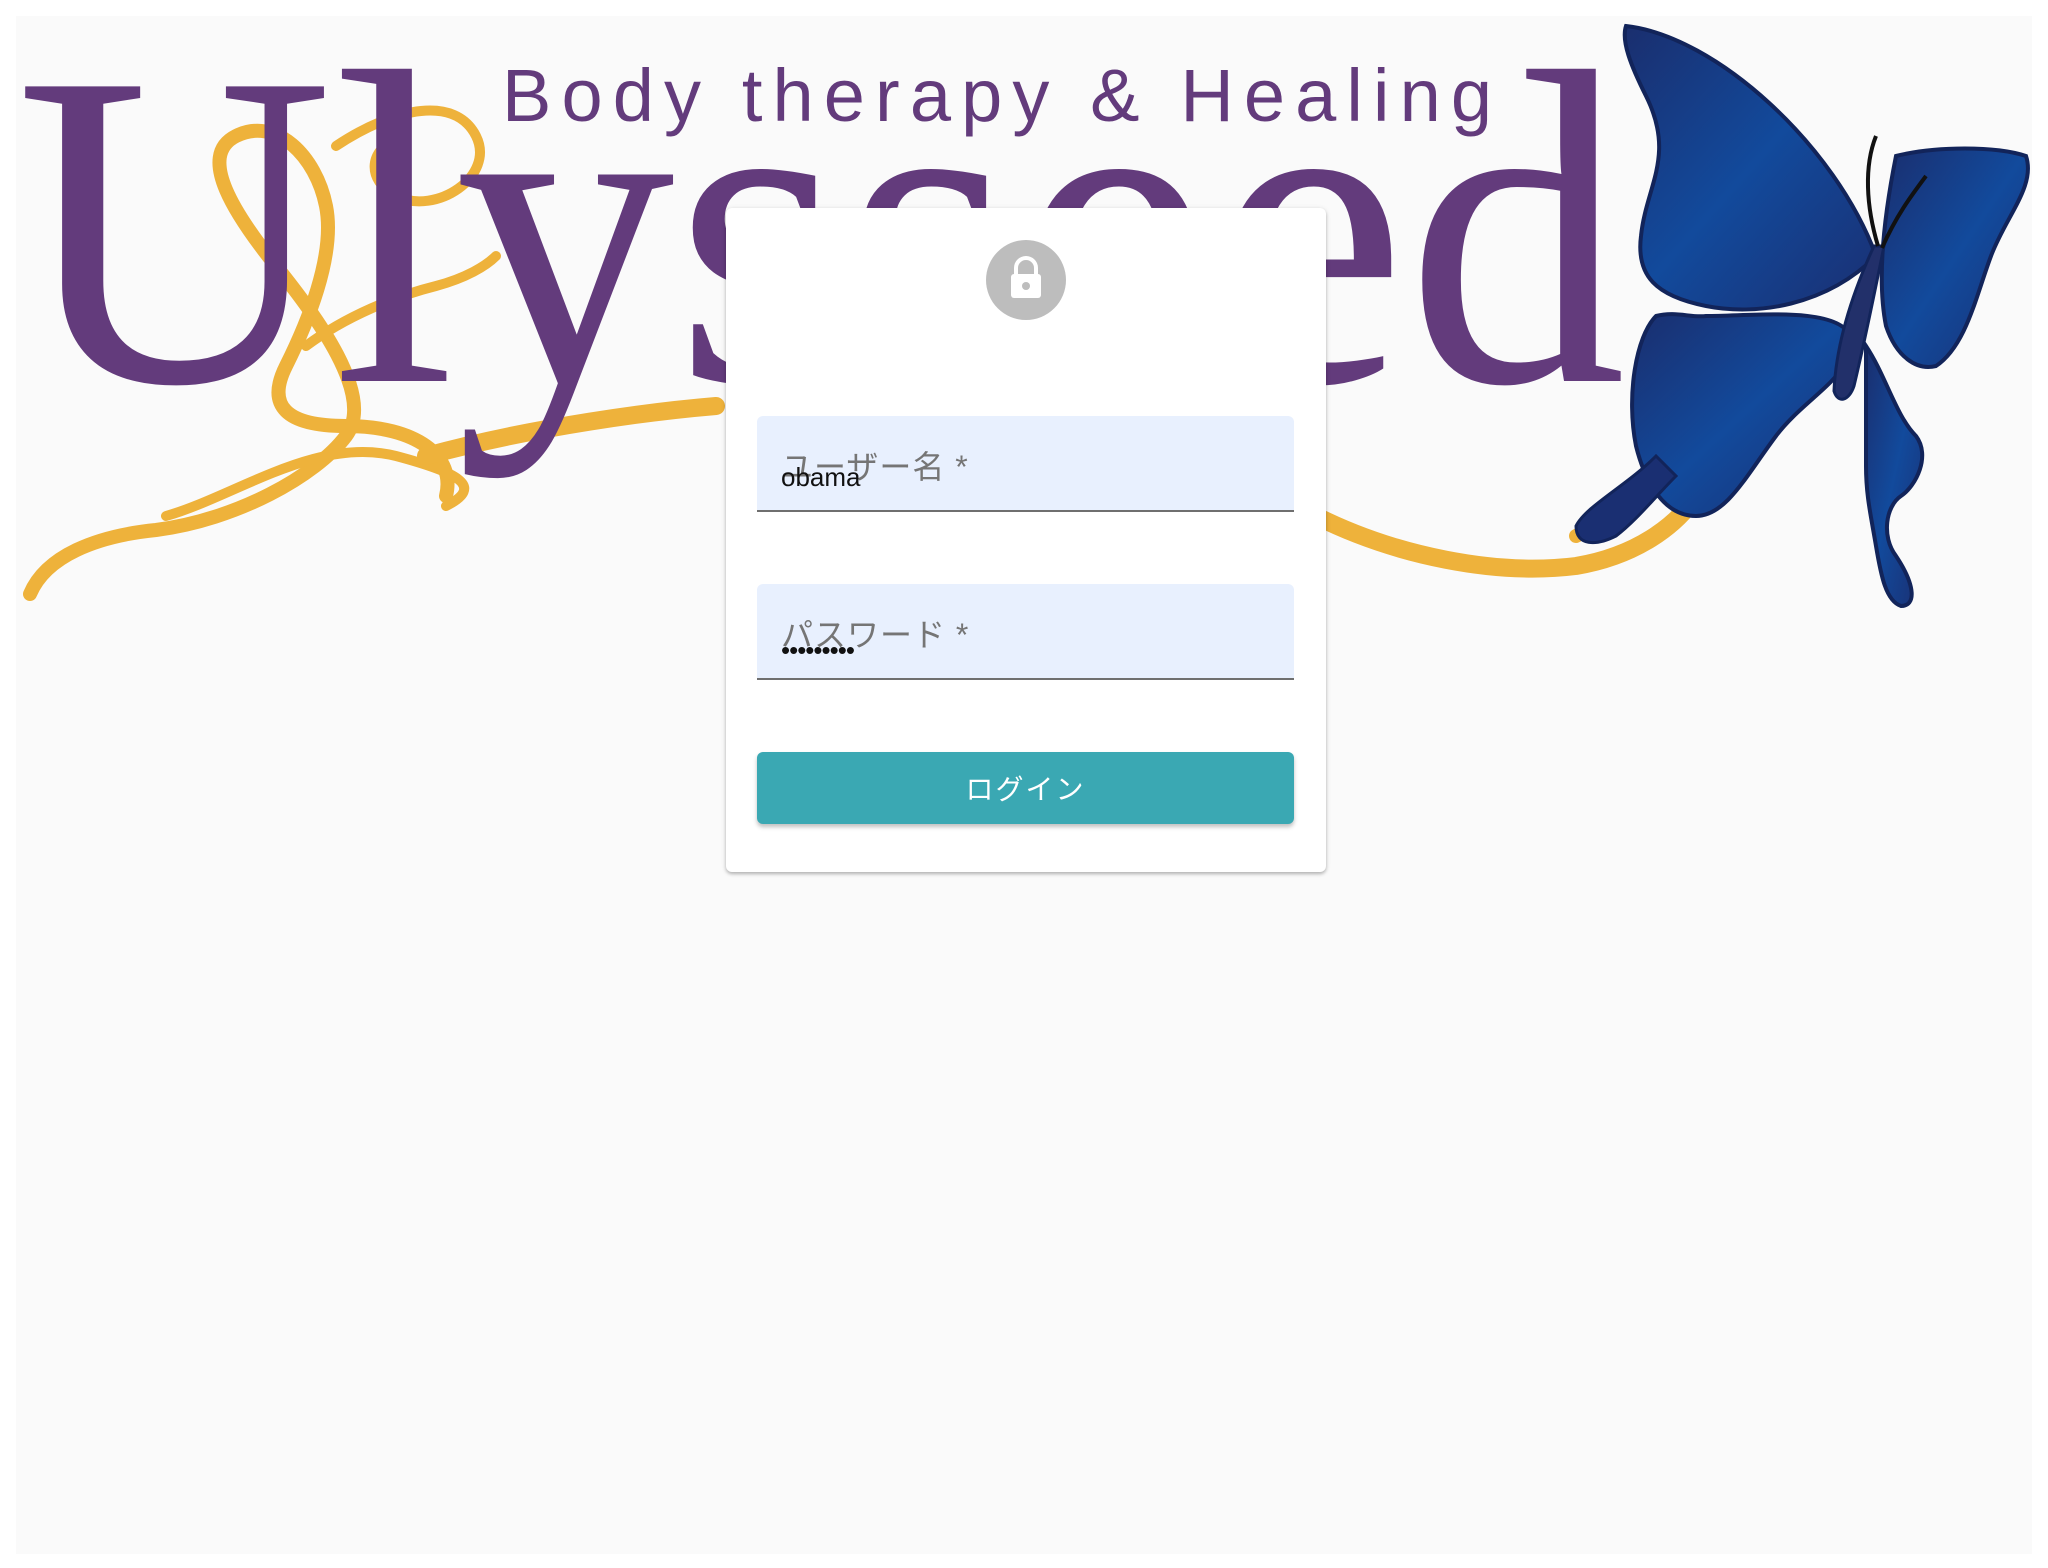 The width and height of the screenshot is (2048, 1568). What do you see at coordinates (1025, 788) in the screenshot?
I see `login-button: ログイン` at bounding box center [1025, 788].